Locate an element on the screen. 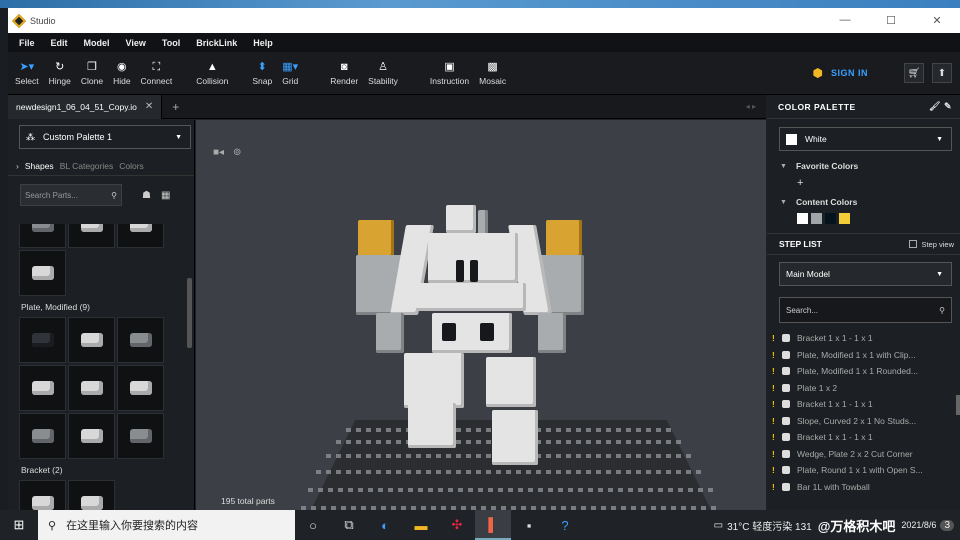  clock: 2021/8/6 is located at coordinates (918, 525).